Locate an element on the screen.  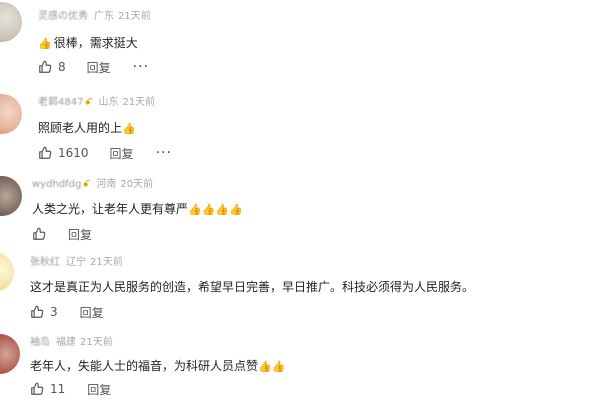
username: 袖岛 is located at coordinates (40, 342).